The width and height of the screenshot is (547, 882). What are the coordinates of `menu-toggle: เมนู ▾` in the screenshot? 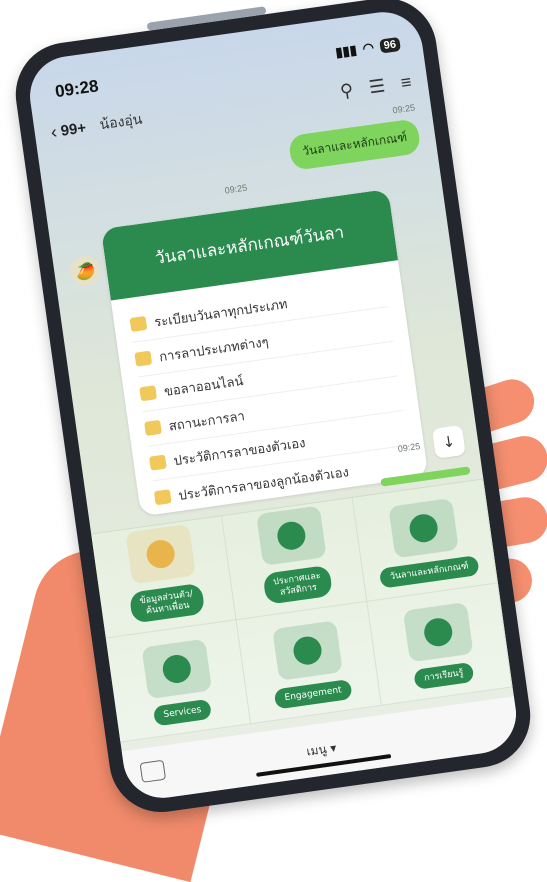 It's located at (321, 749).